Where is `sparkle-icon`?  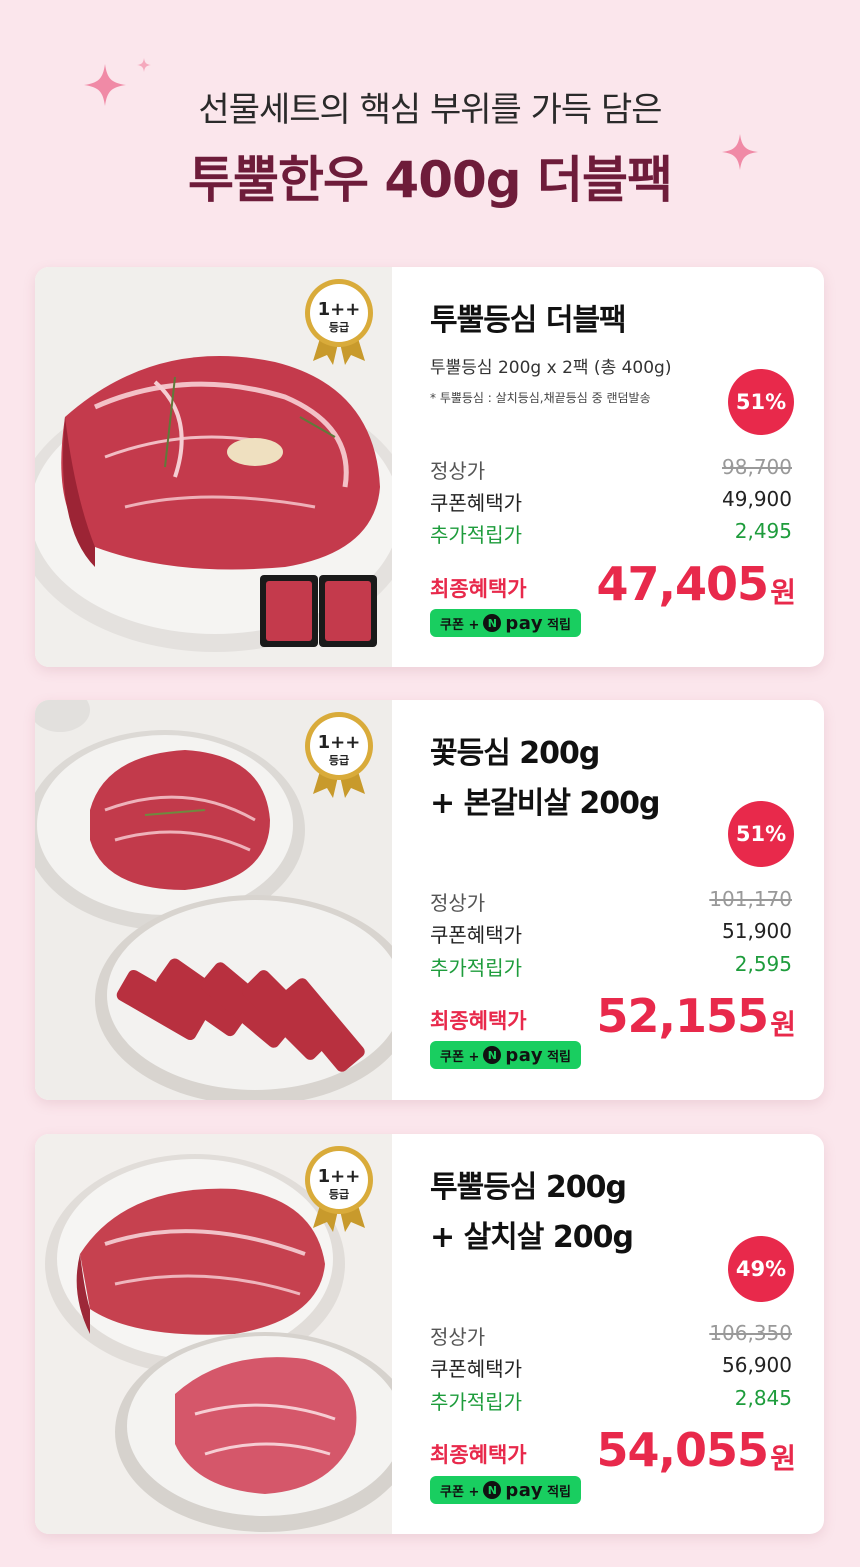 sparkle-icon is located at coordinates (144, 65).